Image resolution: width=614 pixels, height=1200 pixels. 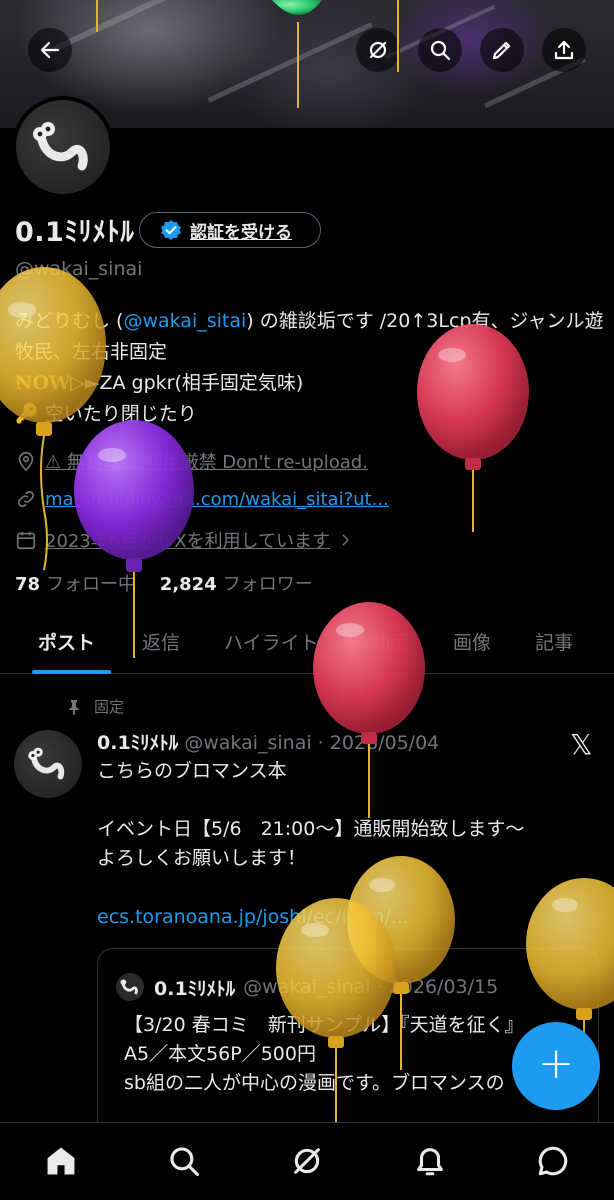 I want to click on profile-joined: 2023年6月からXを利用しています, so click(x=188, y=540).